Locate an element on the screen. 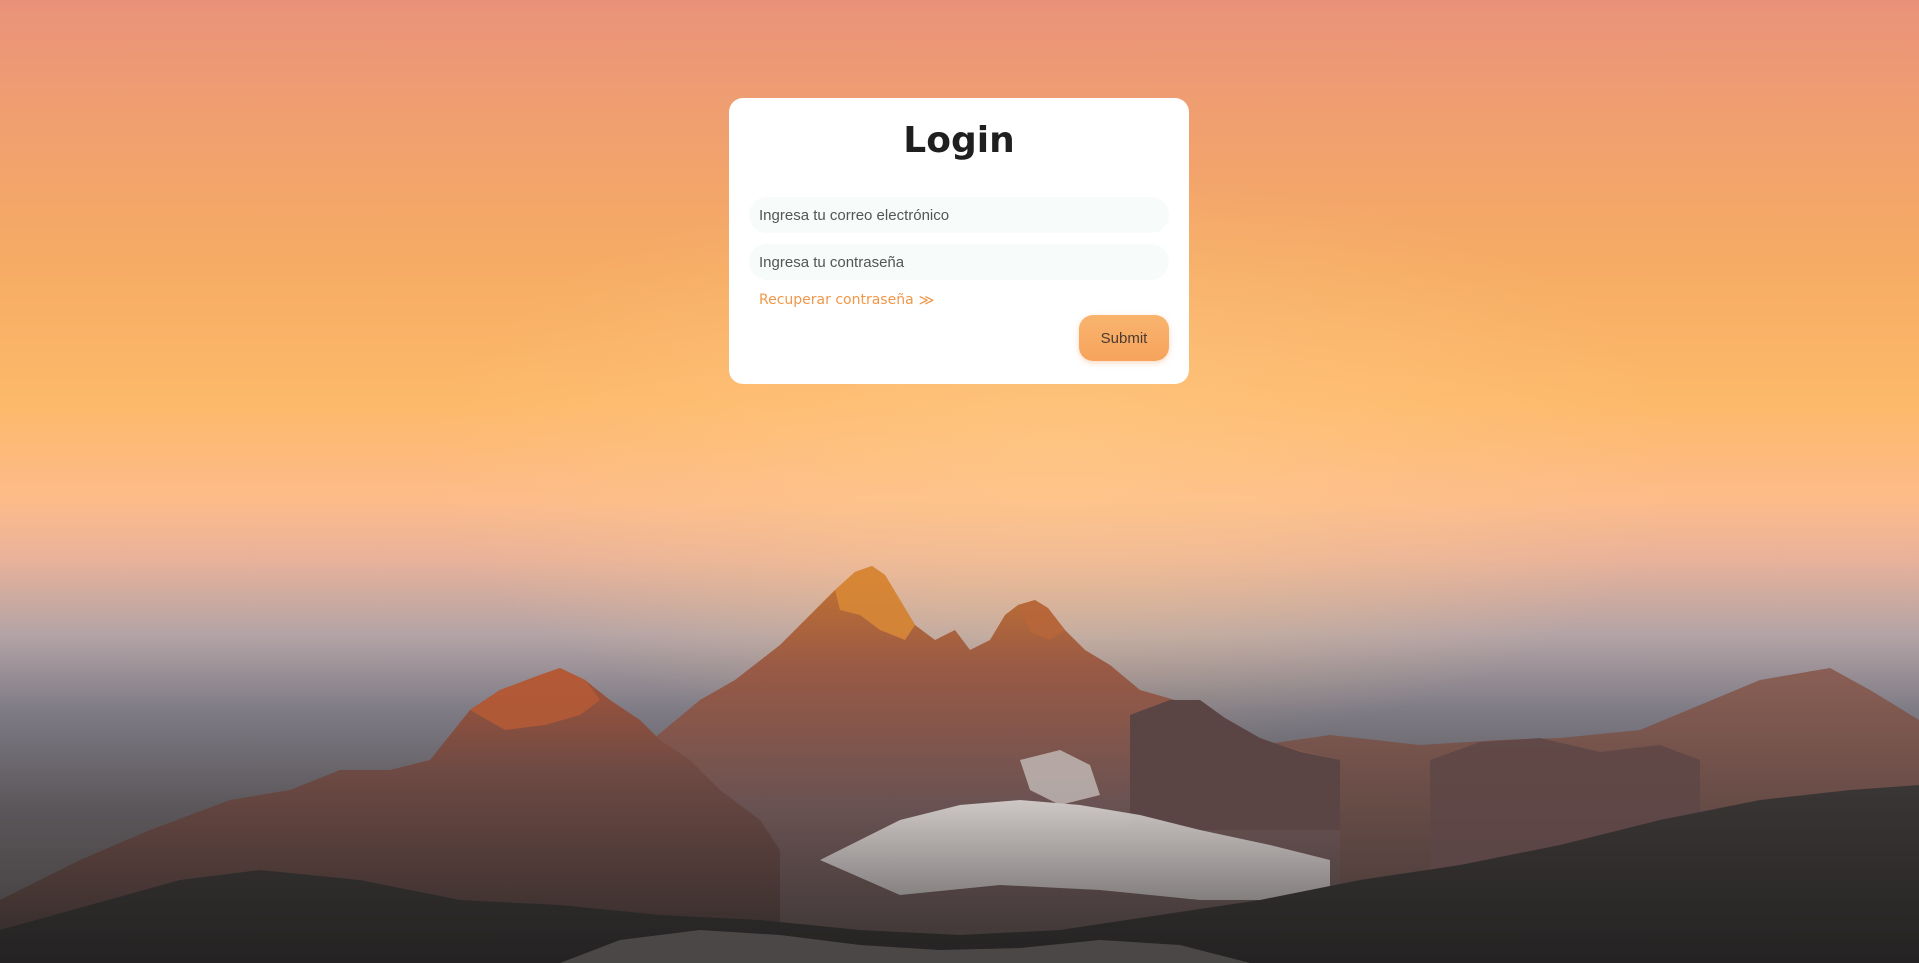  login-title: Login is located at coordinates (959, 140).